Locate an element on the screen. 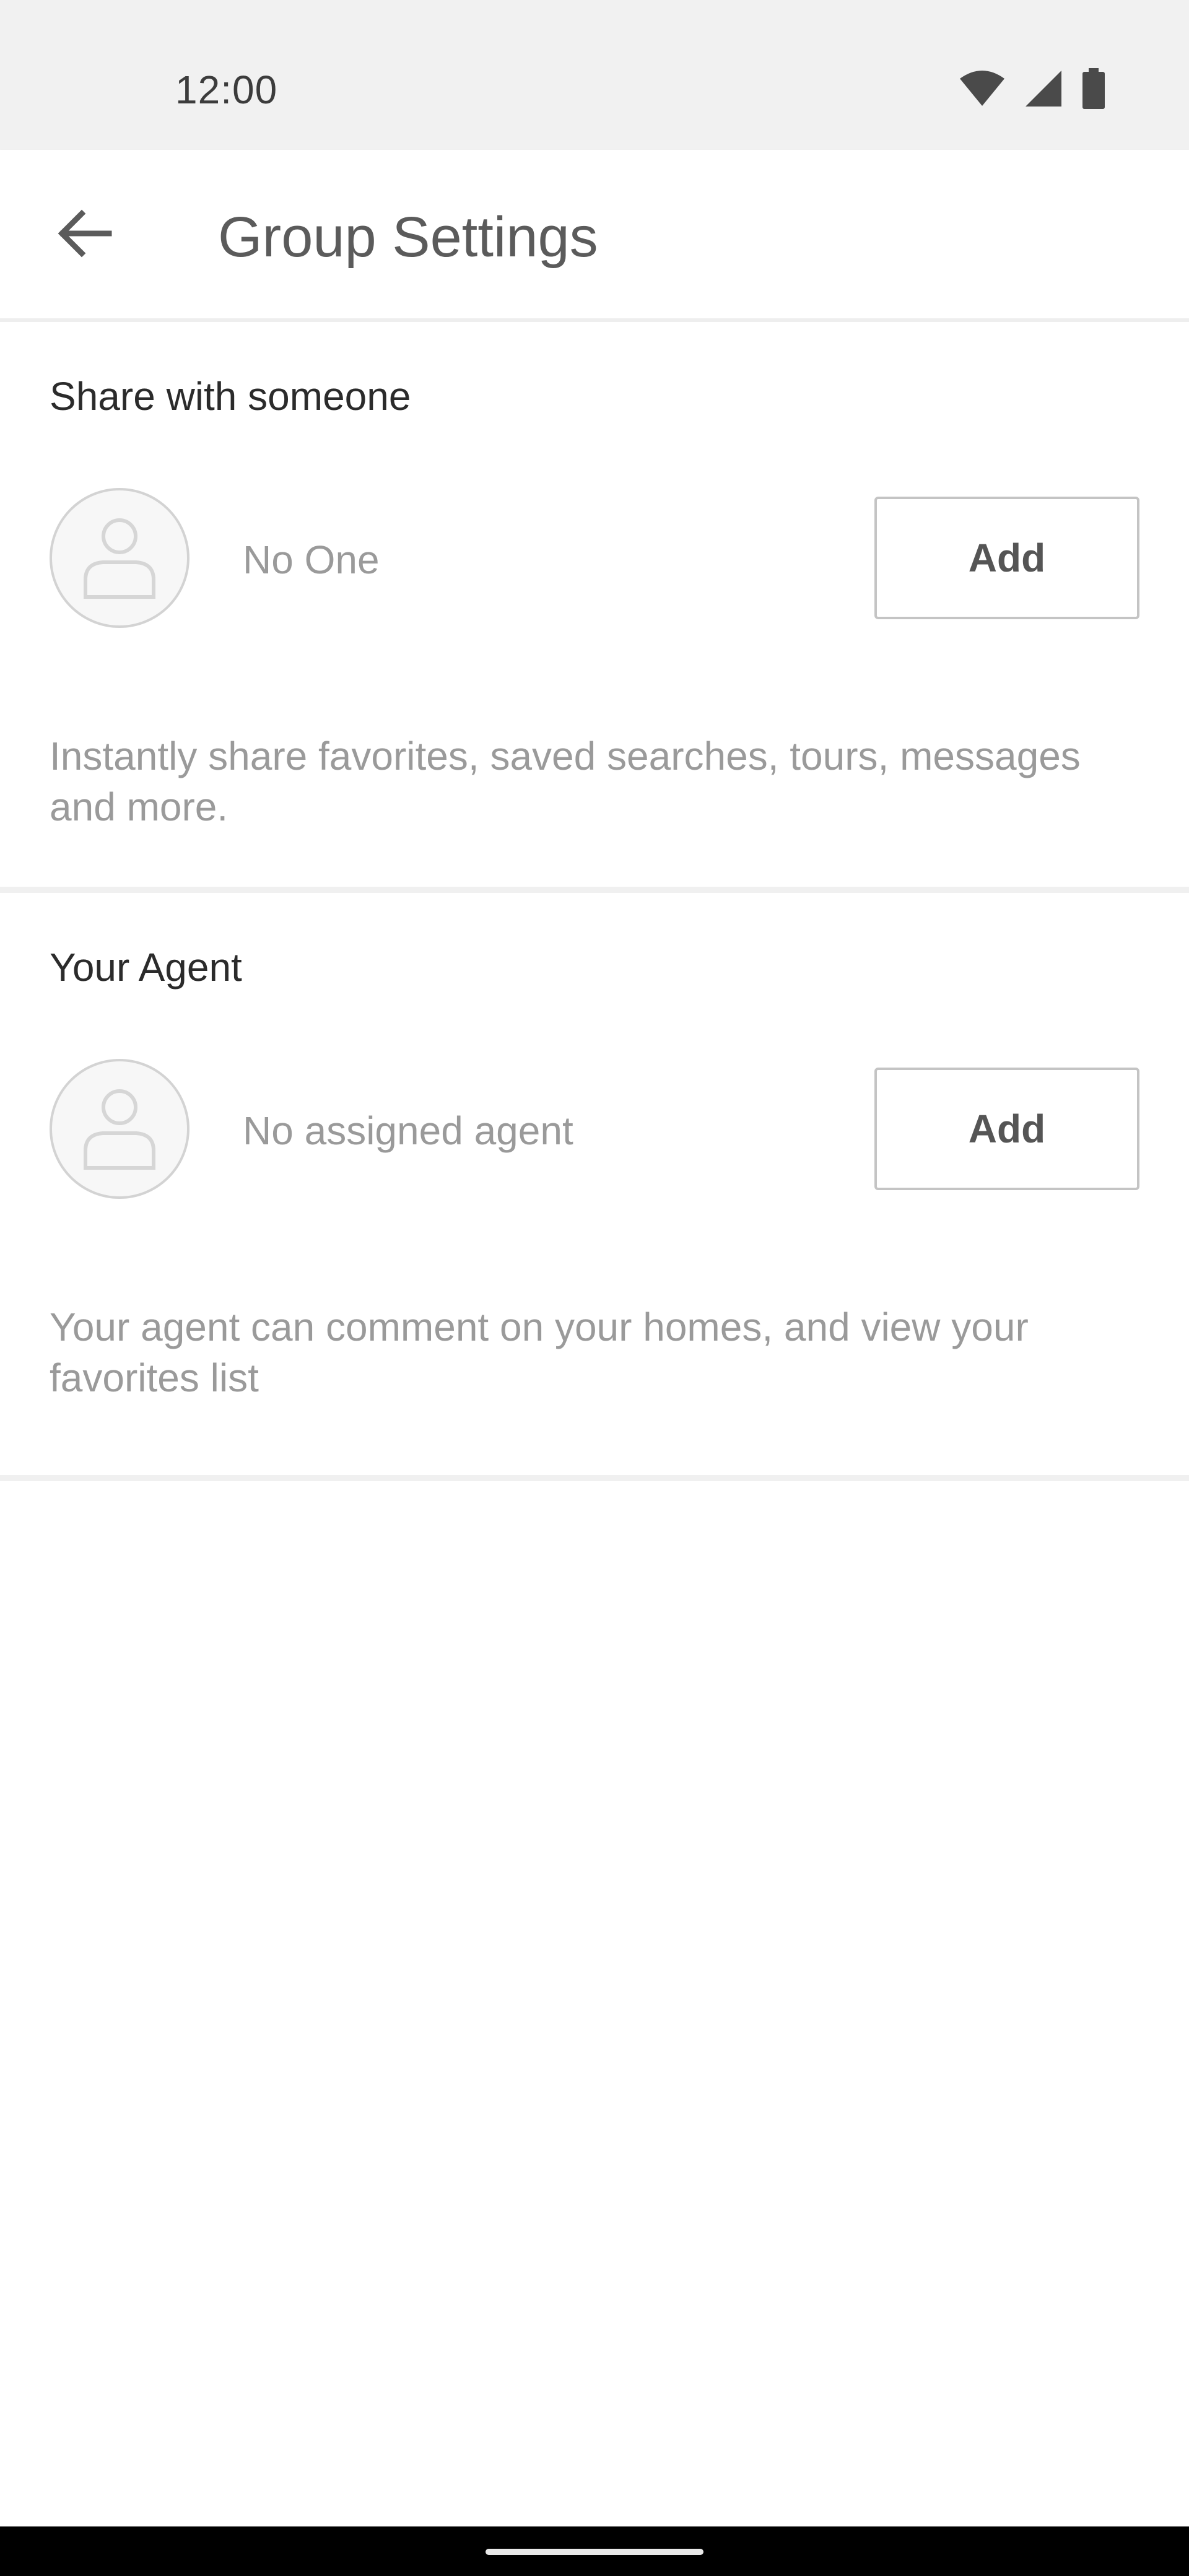 Image resolution: width=1189 pixels, height=2576 pixels. status-bar: 12:00 is located at coordinates (594, 75).